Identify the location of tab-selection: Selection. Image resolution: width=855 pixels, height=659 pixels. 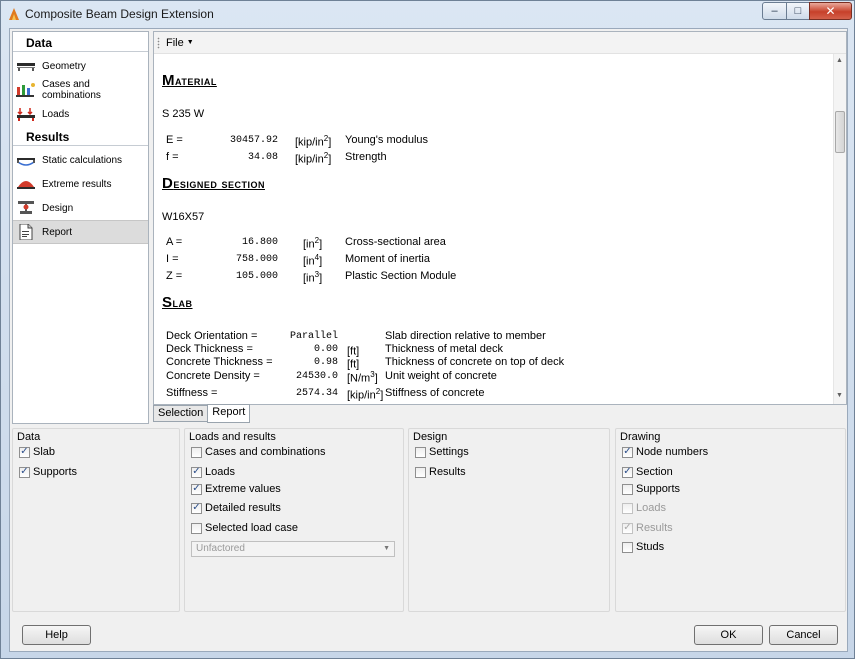
(181, 413).